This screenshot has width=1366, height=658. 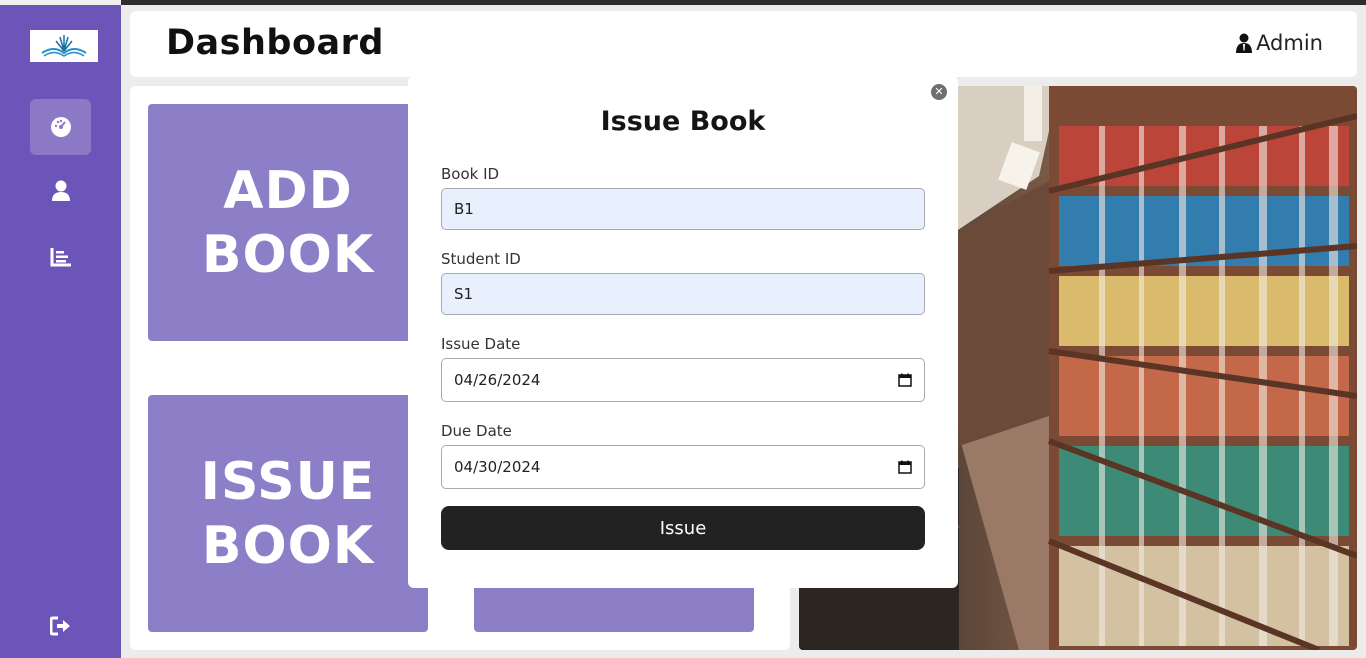 I want to click on close-icon: ✕, so click(x=939, y=92).